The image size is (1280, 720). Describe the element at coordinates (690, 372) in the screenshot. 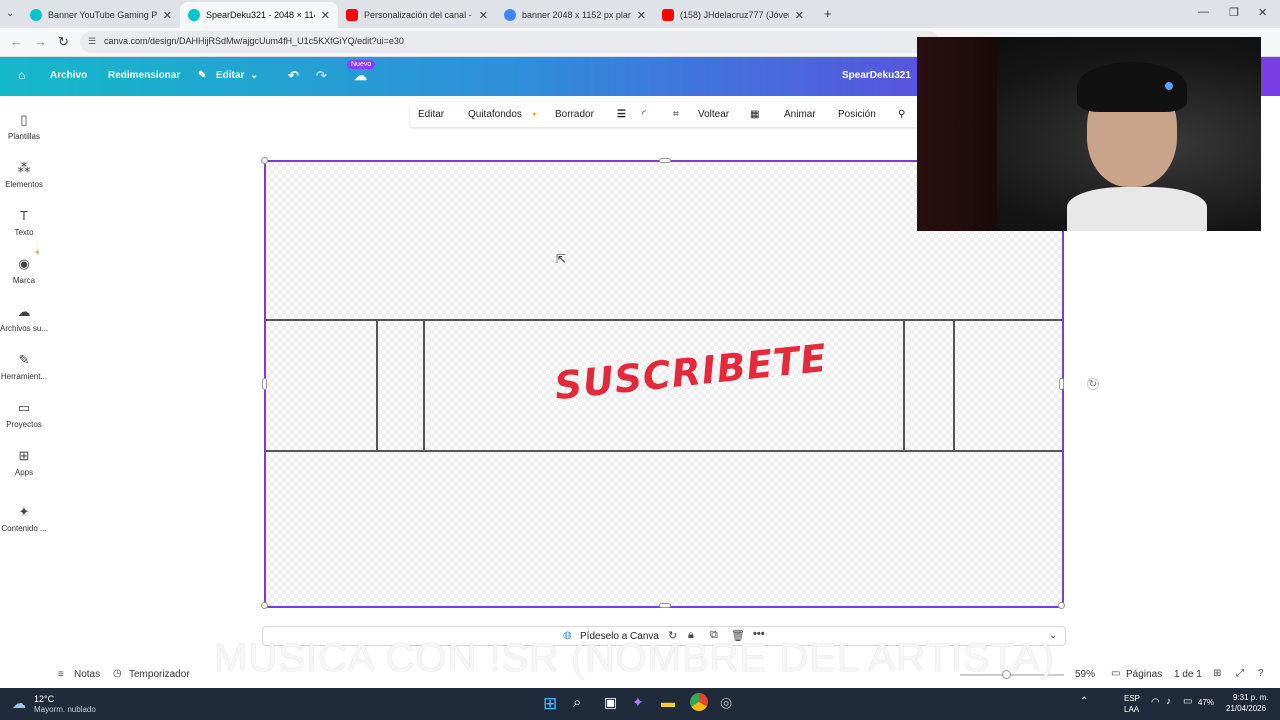

I see `suscribete-text: SUSCRIBETE` at that location.